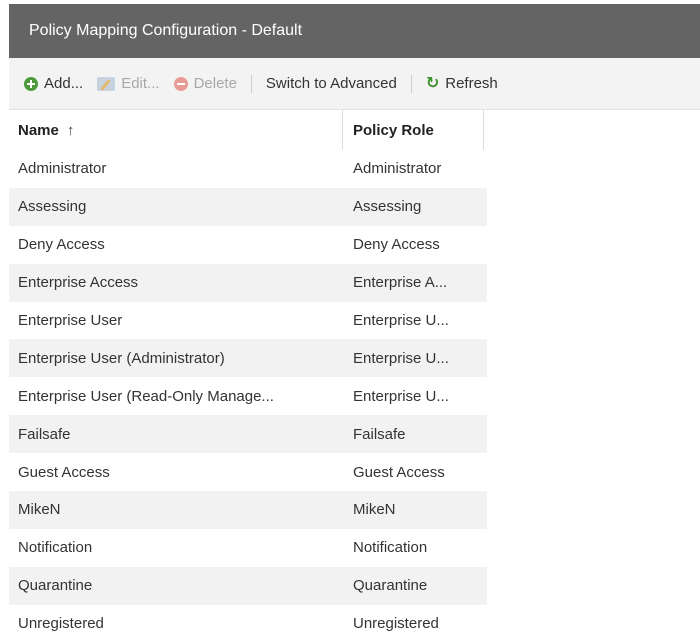 The image size is (700, 643). I want to click on row-name-cell: Failsafe, so click(44, 434).